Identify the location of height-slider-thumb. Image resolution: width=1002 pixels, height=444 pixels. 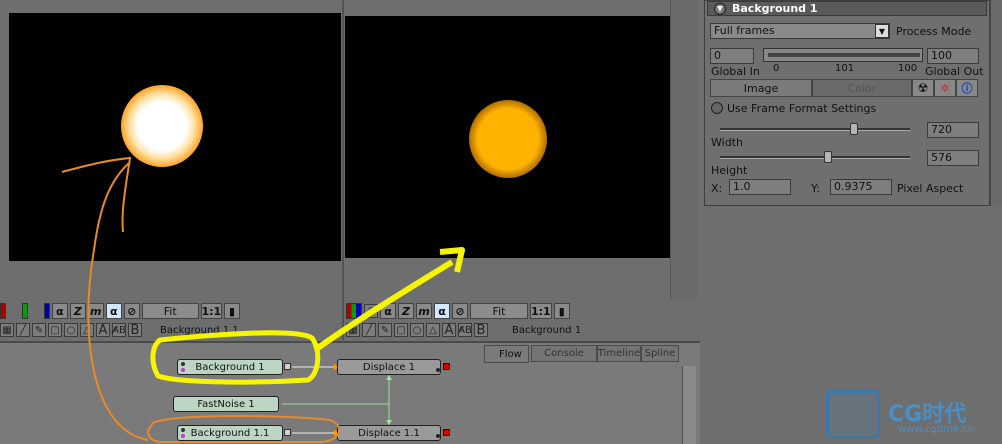
(828, 157).